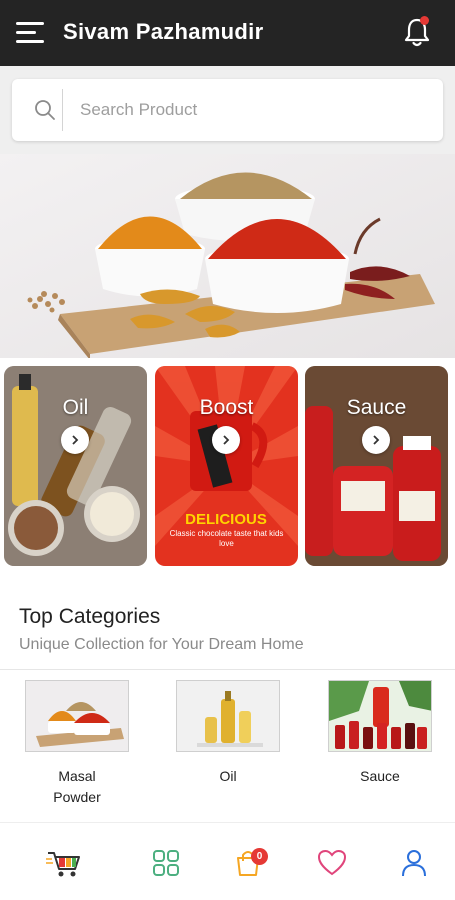 The height and width of the screenshot is (900, 455). Describe the element at coordinates (332, 863) in the screenshot. I see `heart-icon` at that location.